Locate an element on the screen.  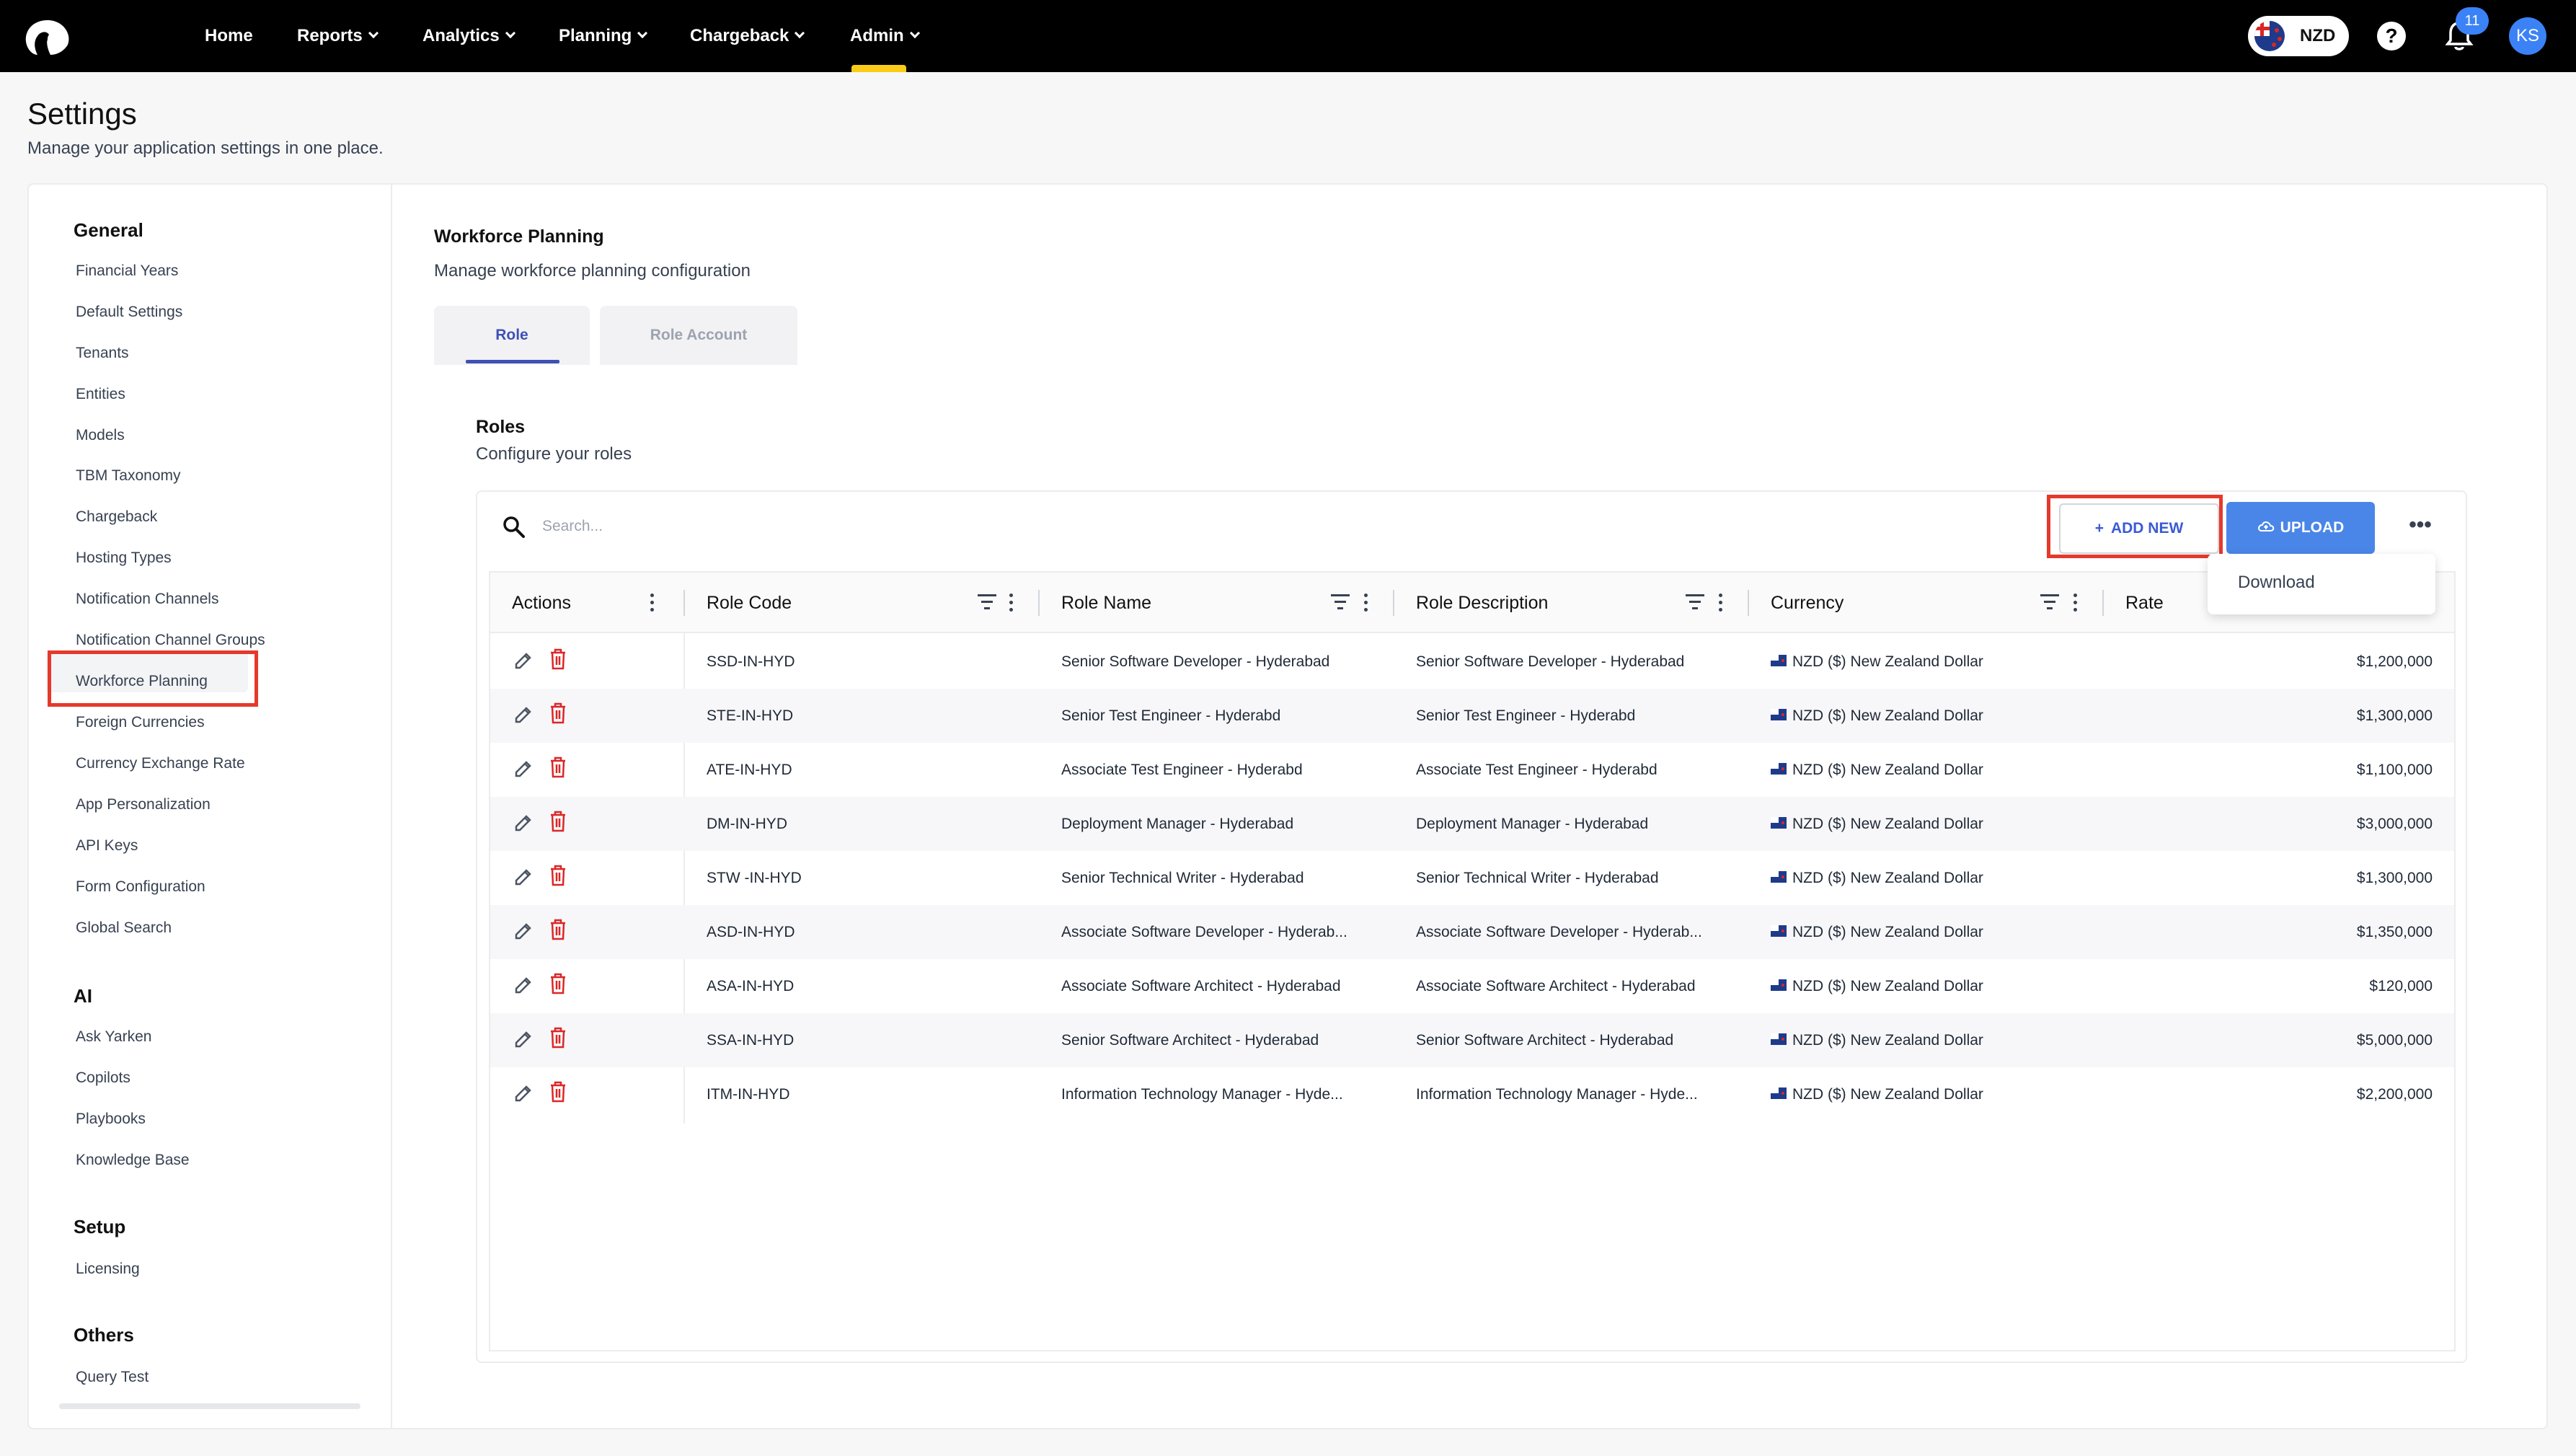
menu-item-download: Download is located at coordinates (2276, 583).